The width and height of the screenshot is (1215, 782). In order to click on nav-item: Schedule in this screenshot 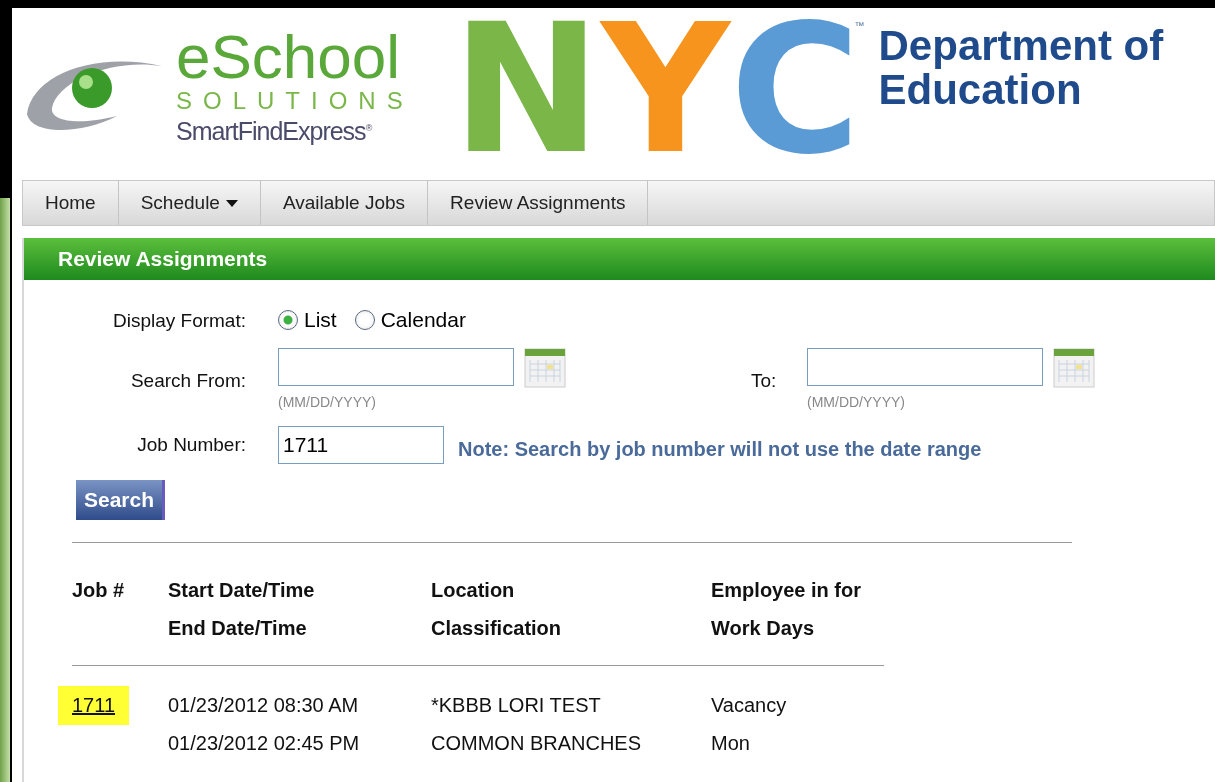, I will do `click(189, 203)`.